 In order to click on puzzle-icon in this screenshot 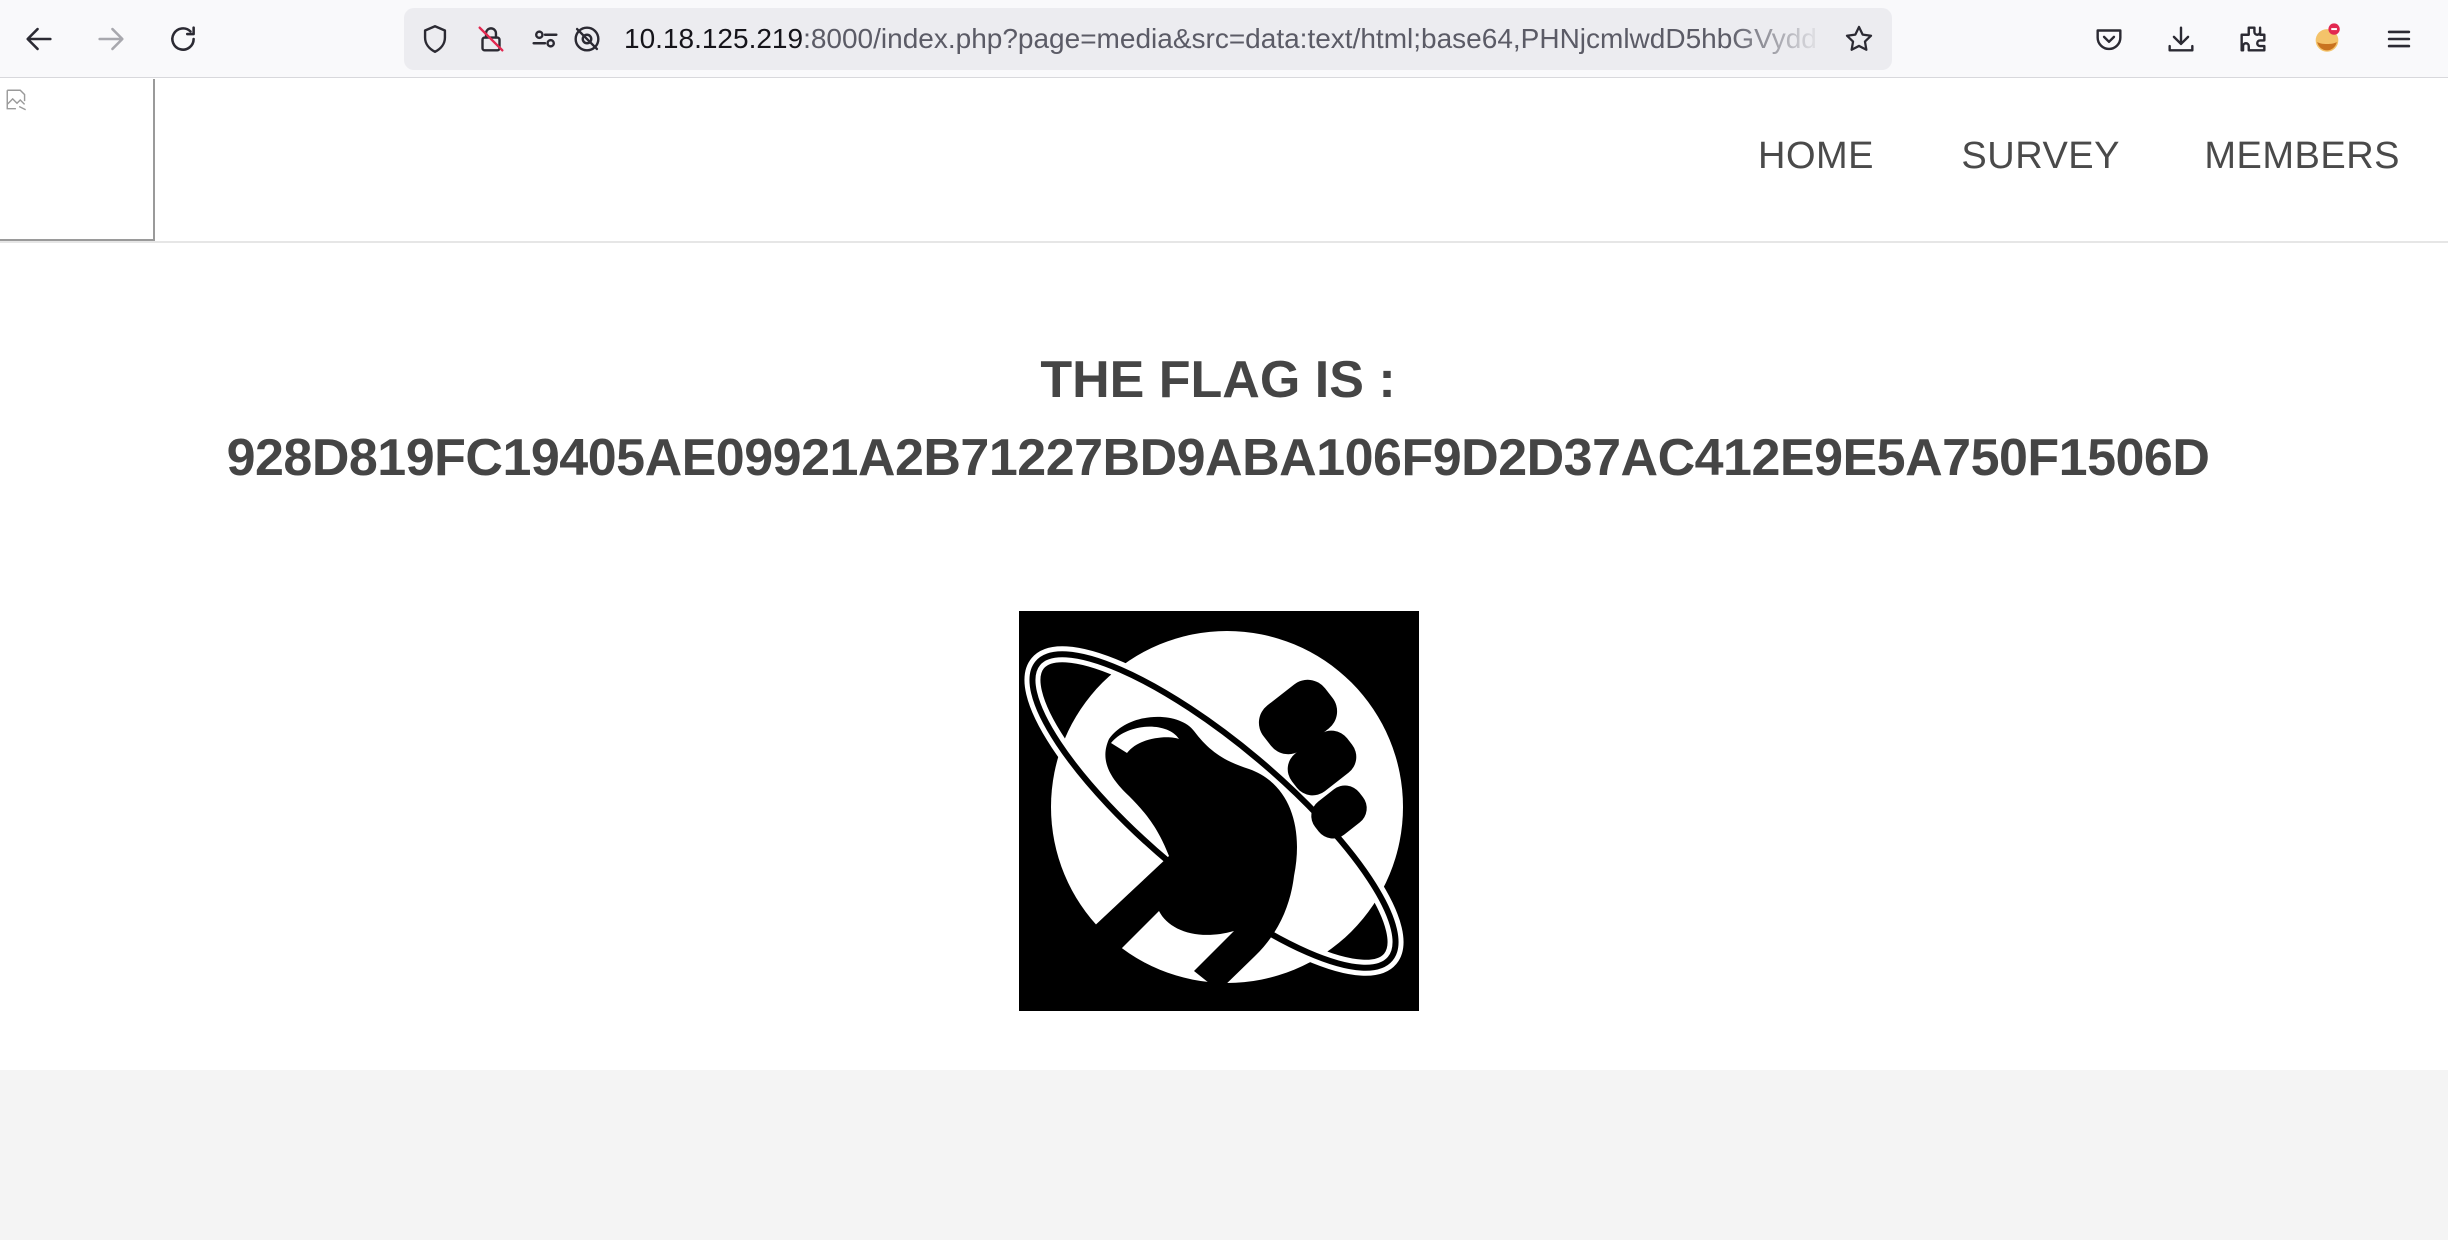, I will do `click(2253, 39)`.